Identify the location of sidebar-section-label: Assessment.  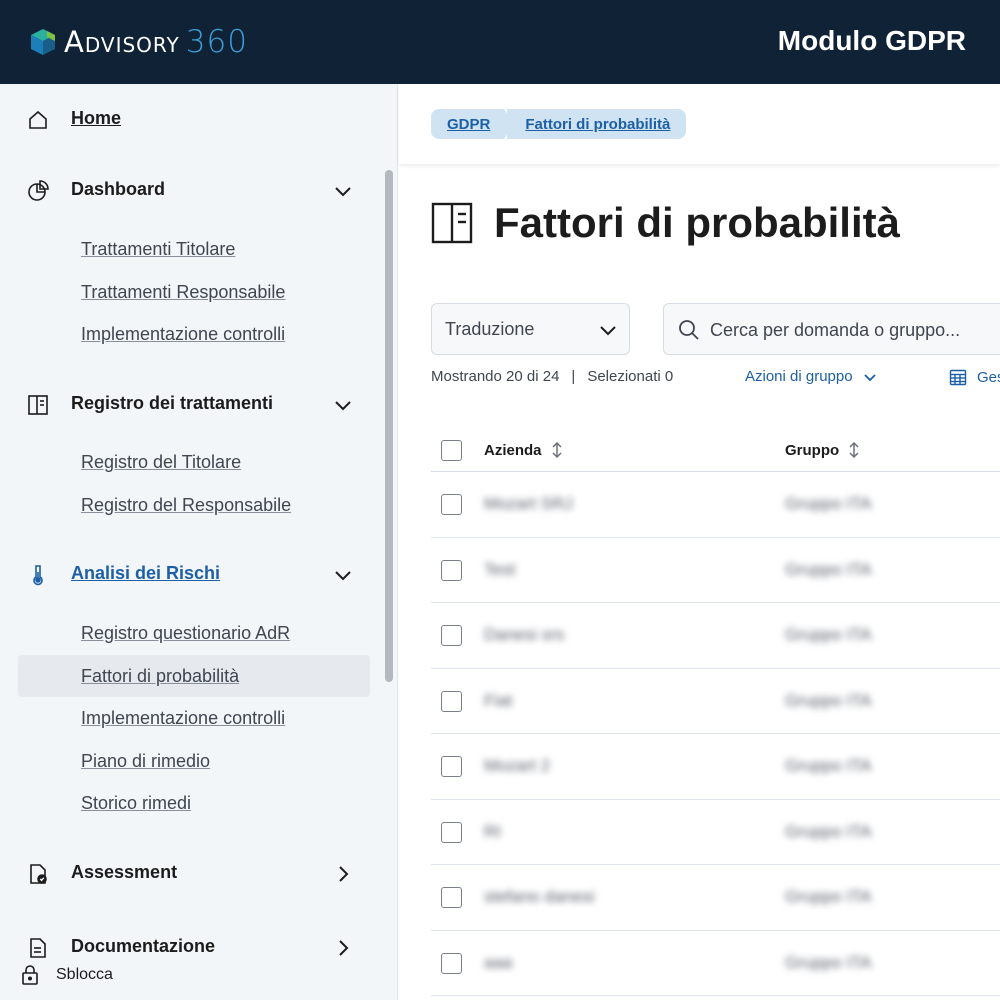
(124, 872).